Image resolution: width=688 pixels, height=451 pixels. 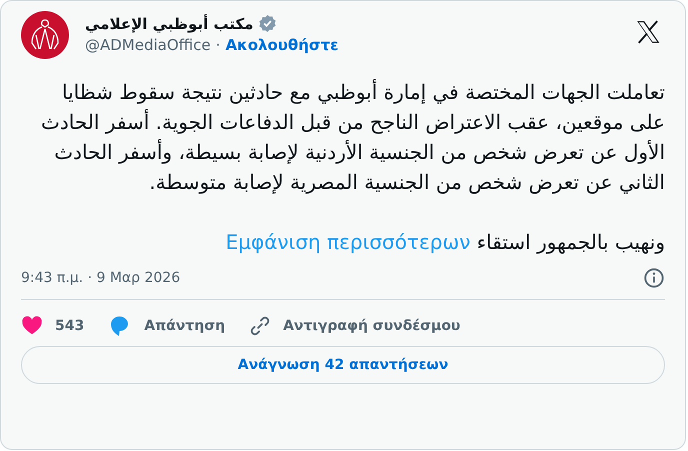 I want to click on heart-icon, so click(x=32, y=326).